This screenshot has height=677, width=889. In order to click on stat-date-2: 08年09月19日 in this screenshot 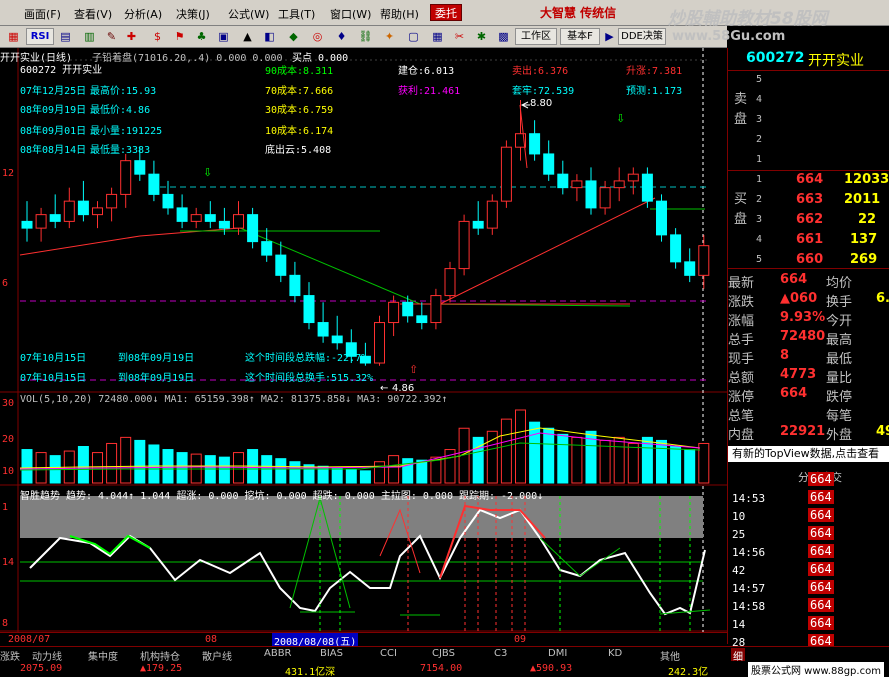, I will do `click(53, 110)`.